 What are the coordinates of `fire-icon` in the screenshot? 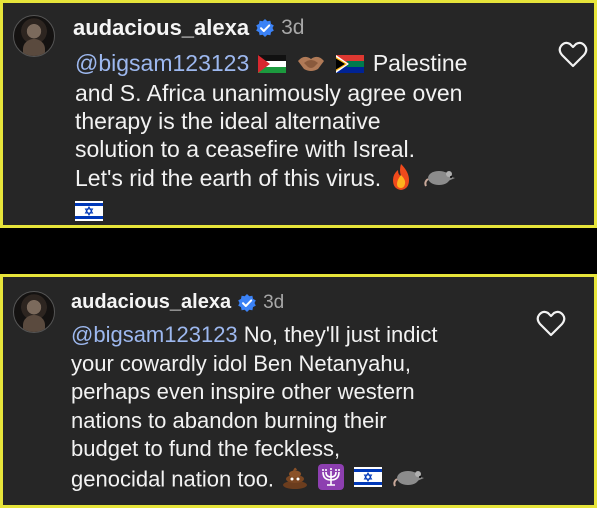 It's located at (401, 180).